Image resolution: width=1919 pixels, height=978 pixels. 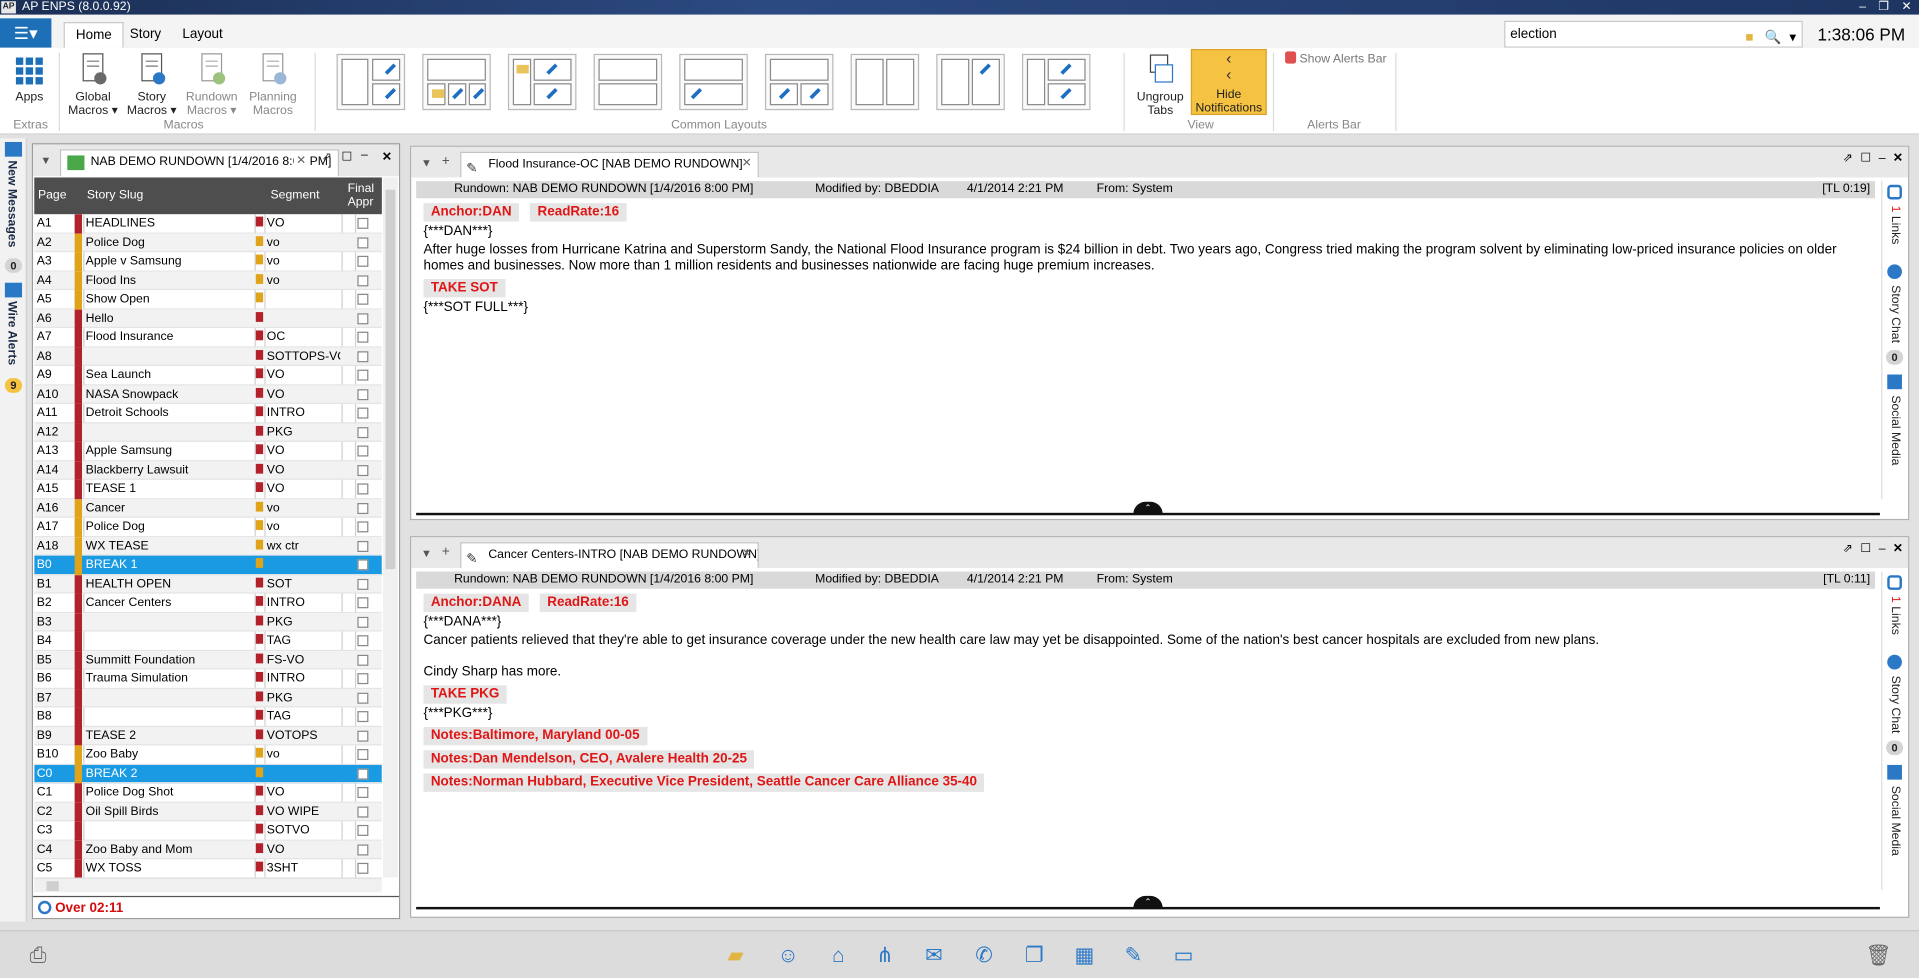 What do you see at coordinates (933, 956) in the screenshot?
I see `mail-icon: ✉` at bounding box center [933, 956].